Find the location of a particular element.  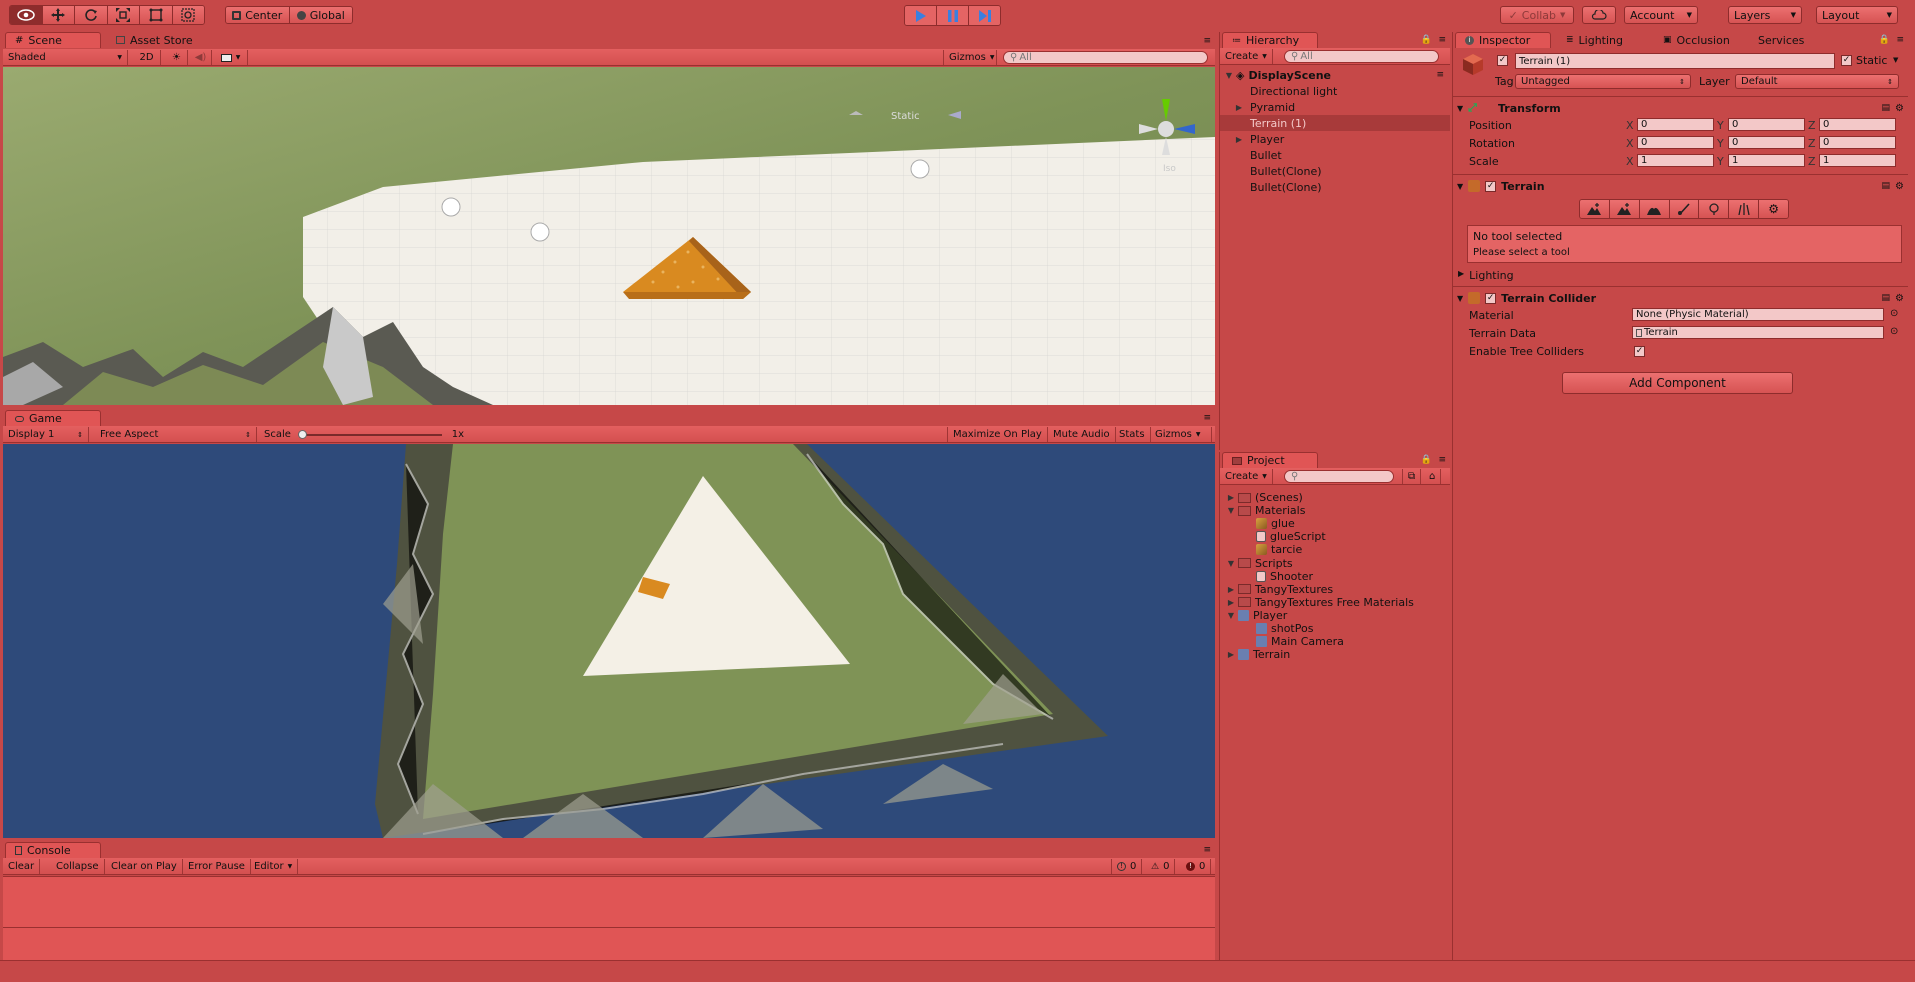

tab-inspector: i Inspector is located at coordinates (1503, 40).